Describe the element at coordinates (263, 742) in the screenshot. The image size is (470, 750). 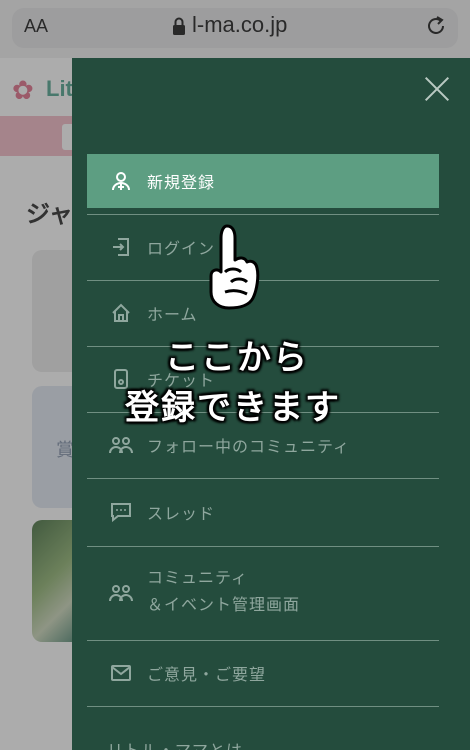
I see `menu-item-about: リトル・ママとは` at that location.